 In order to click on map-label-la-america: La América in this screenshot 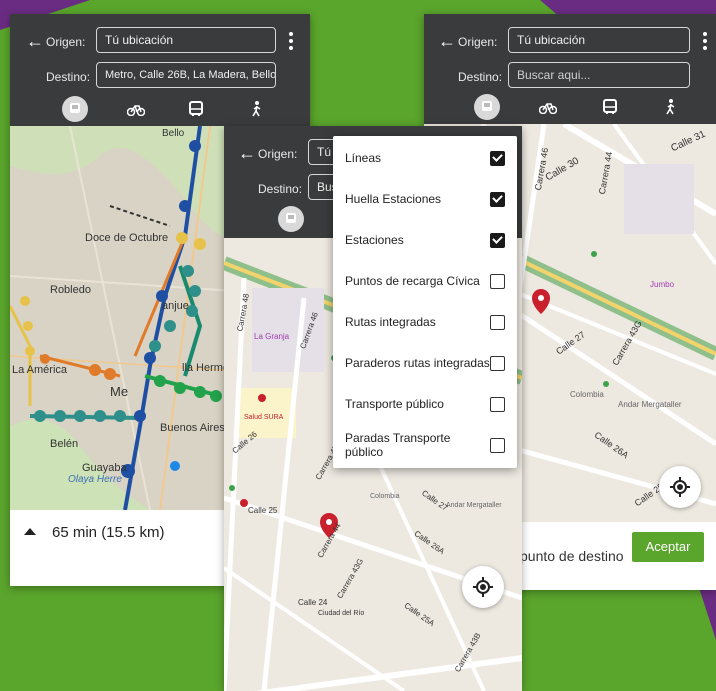, I will do `click(40, 370)`.